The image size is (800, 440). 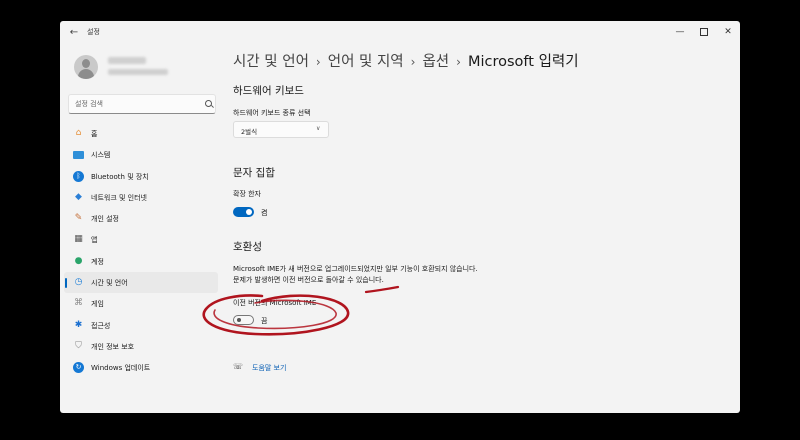 What do you see at coordinates (318, 128) in the screenshot?
I see `chevron-down-icon: ∨` at bounding box center [318, 128].